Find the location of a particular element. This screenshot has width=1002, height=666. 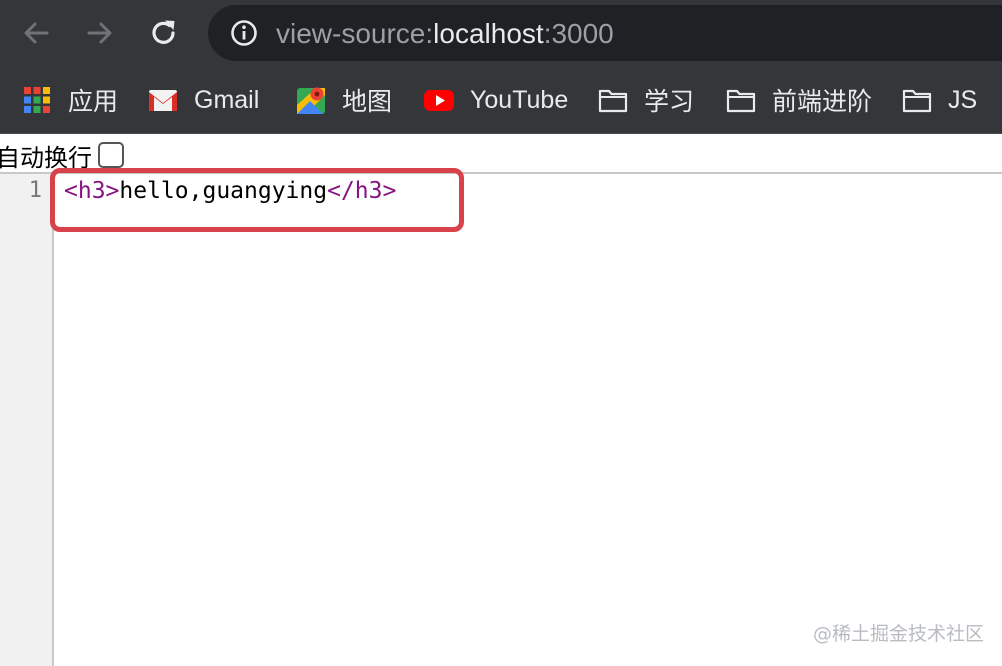

highlight-annotation-box is located at coordinates (257, 200).